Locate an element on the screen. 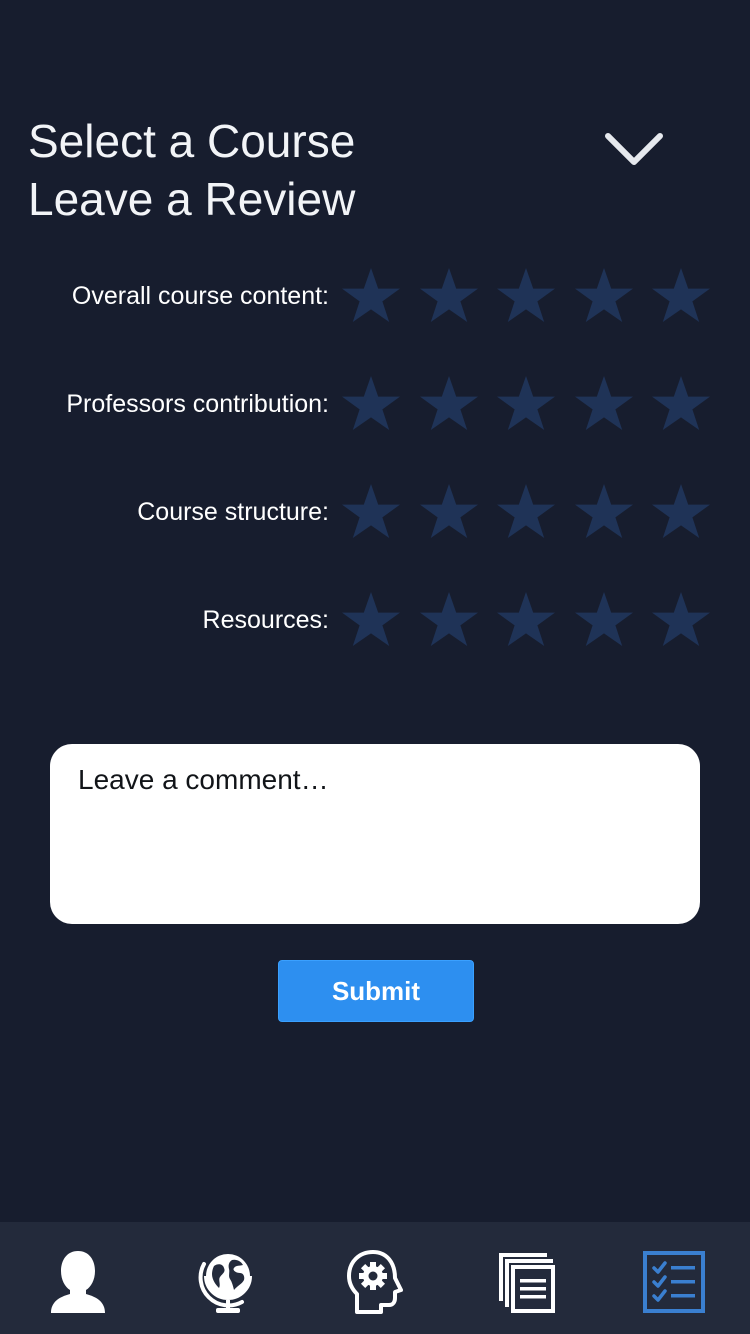 This screenshot has width=750, height=1334. head-gear-icon is located at coordinates (375, 1282).